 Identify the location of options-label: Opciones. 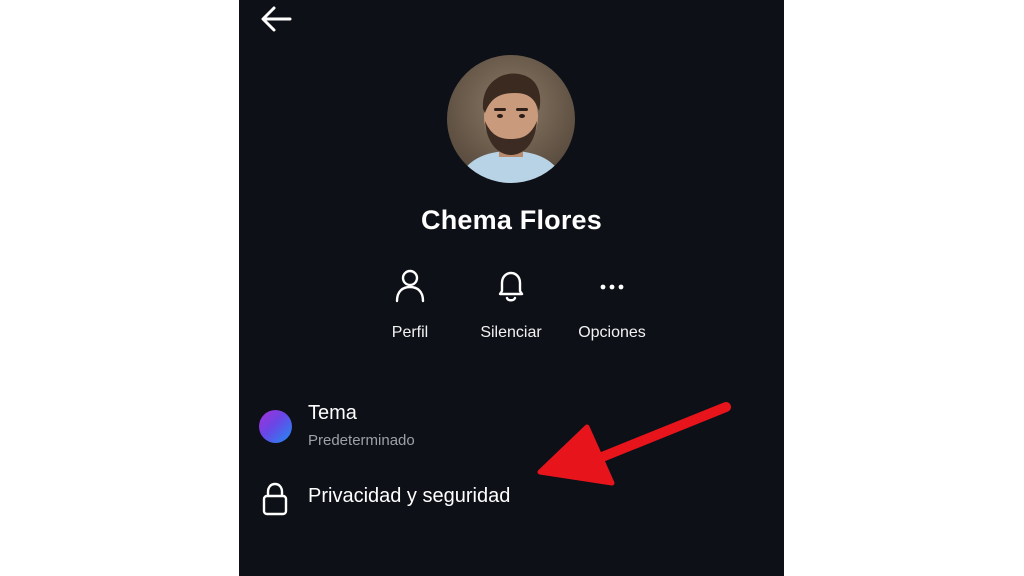
(612, 332).